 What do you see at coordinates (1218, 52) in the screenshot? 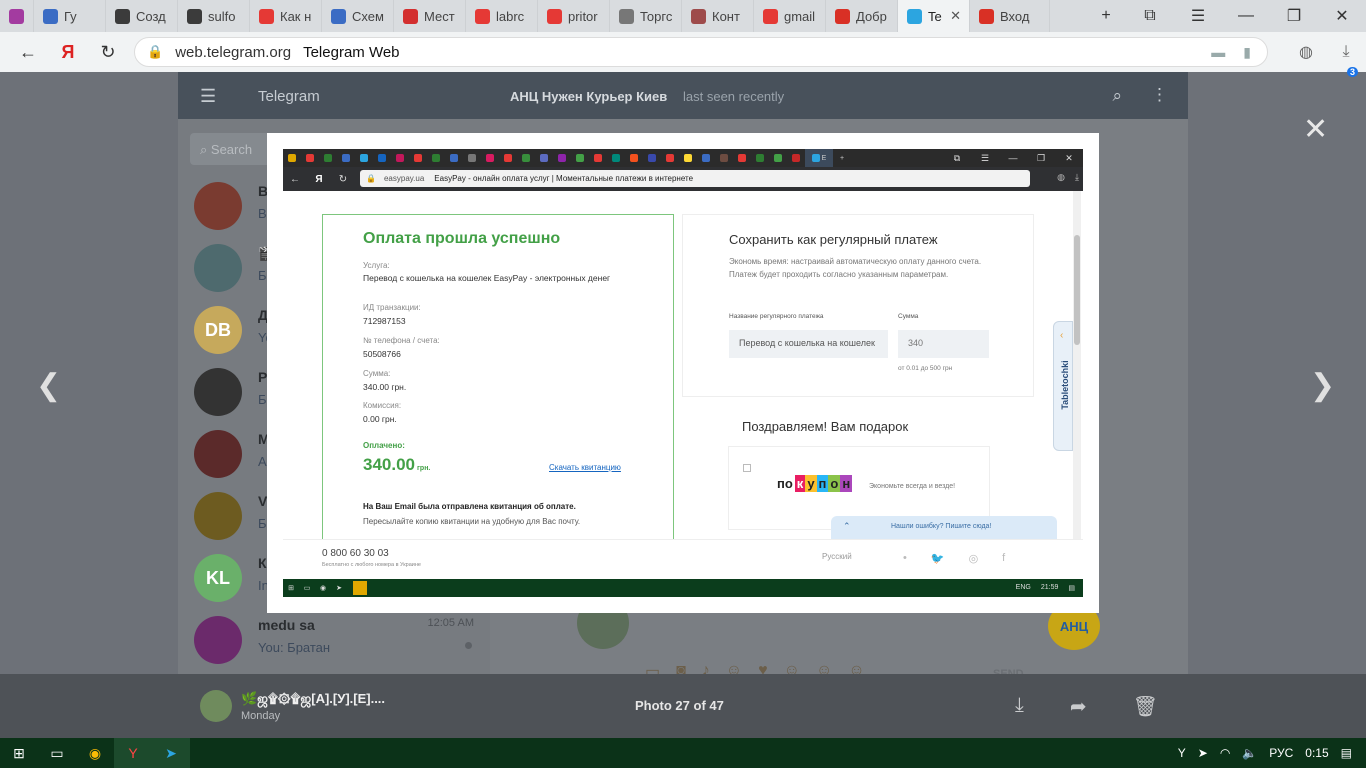
I see `chat-bubble-icon: ▬` at bounding box center [1218, 52].